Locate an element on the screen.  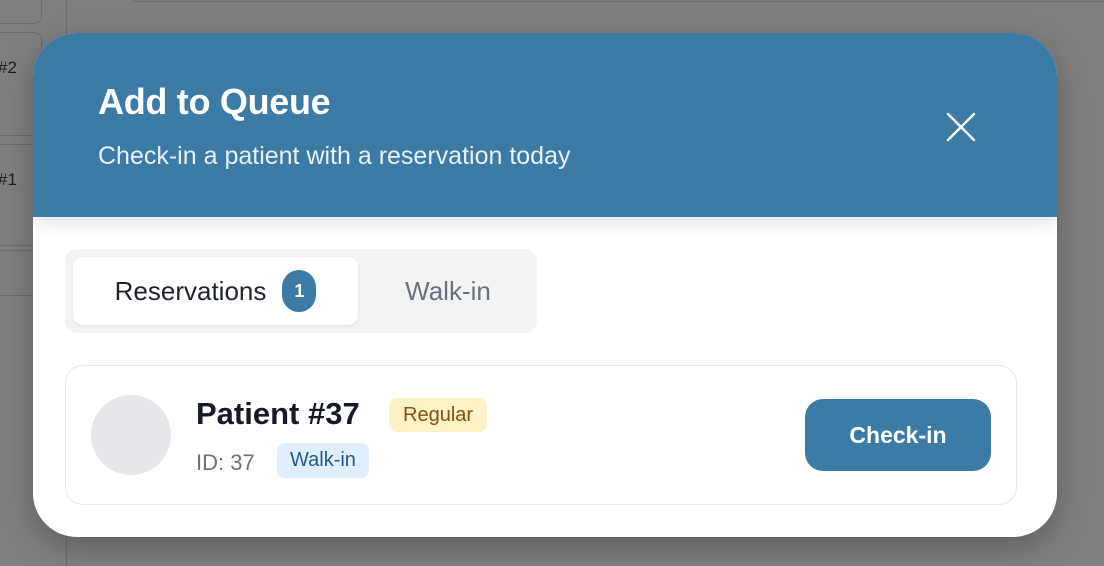
tab-label: Walk-in is located at coordinates (448, 290).